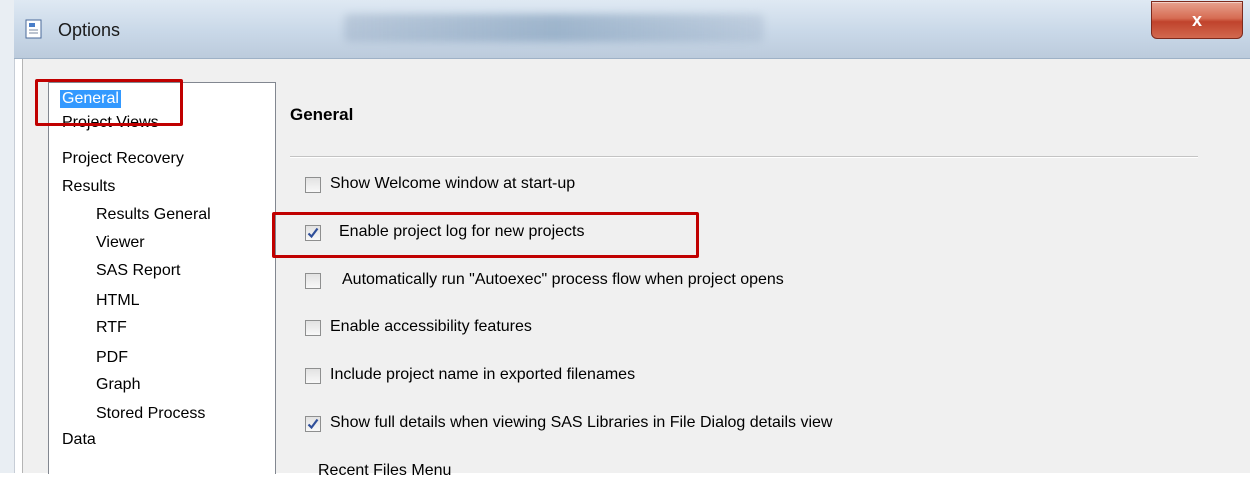  What do you see at coordinates (89, 30) in the screenshot?
I see `window-title: Options` at bounding box center [89, 30].